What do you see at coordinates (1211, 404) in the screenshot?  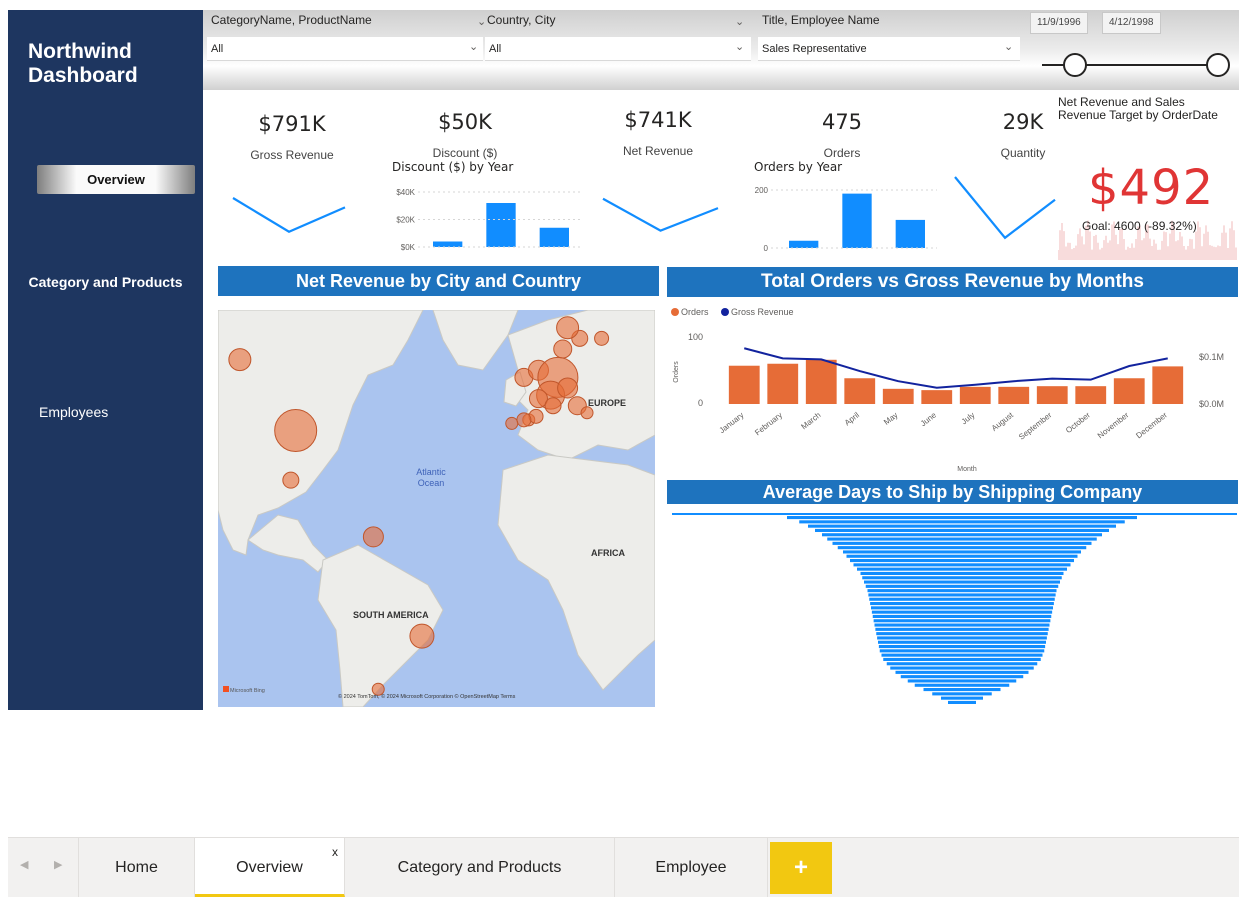 I see `y-right-tick: $0.0M` at bounding box center [1211, 404].